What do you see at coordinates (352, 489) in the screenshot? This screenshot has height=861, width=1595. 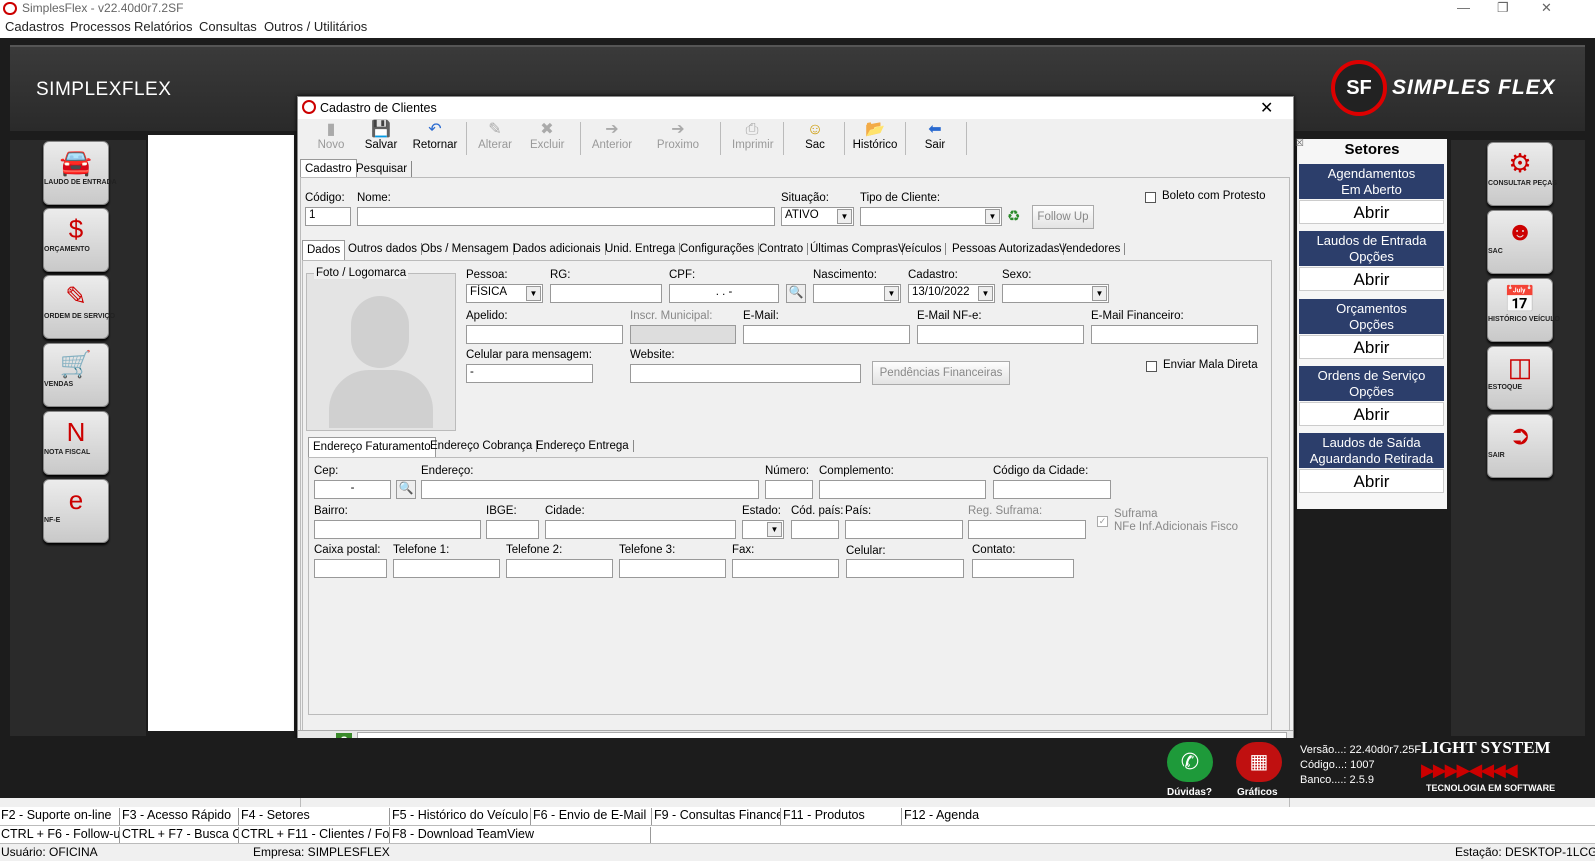 I see `cep-input: -` at bounding box center [352, 489].